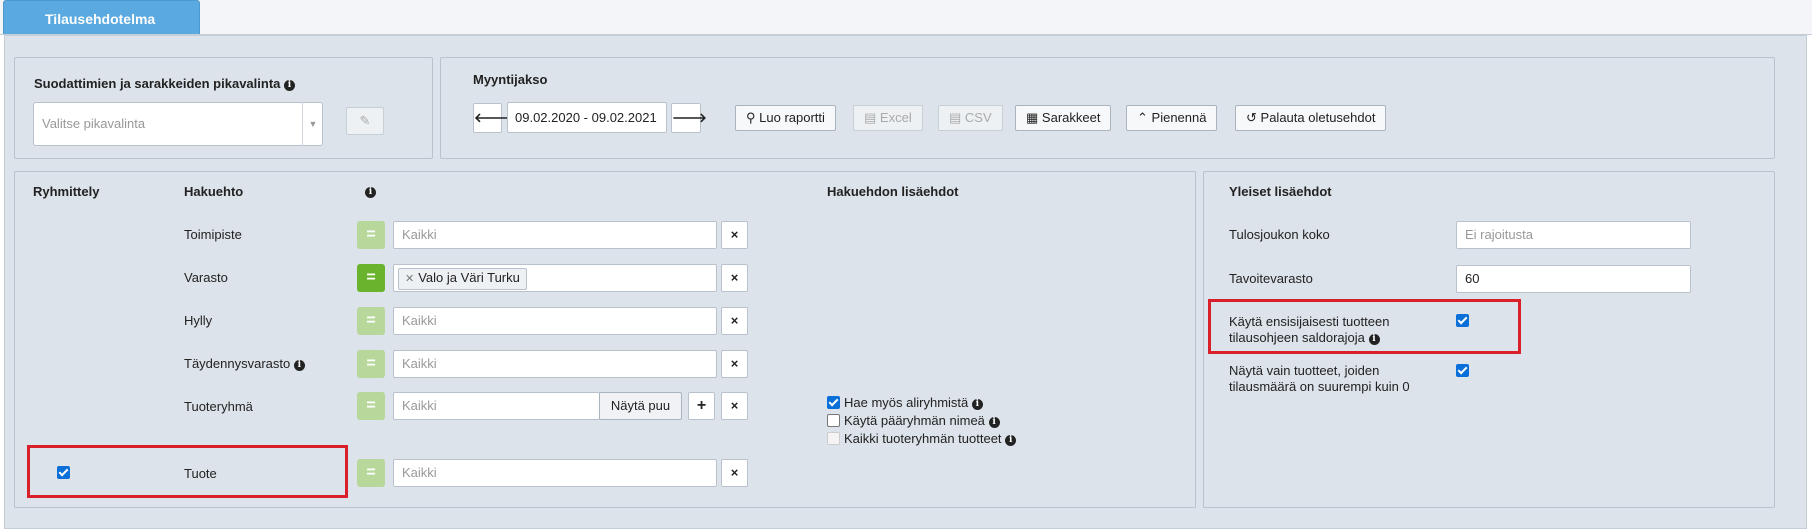 This screenshot has width=1812, height=529. I want to click on tuote-input: Kaikki, so click(555, 473).